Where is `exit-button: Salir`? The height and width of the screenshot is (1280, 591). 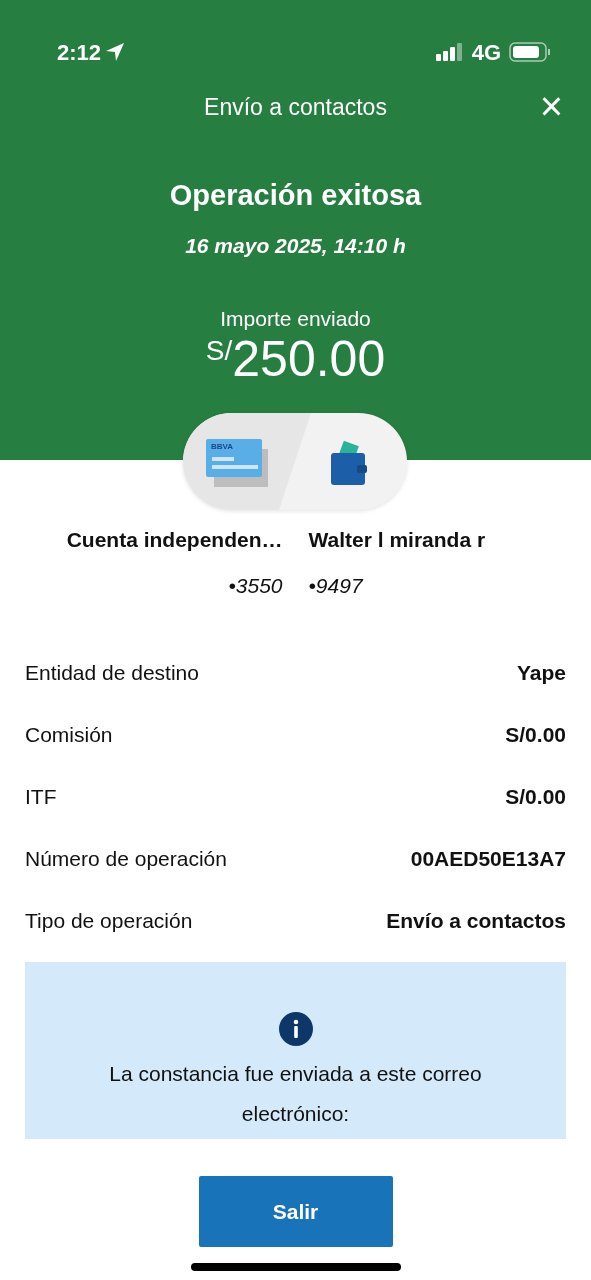
exit-button: Salir is located at coordinates (295, 1211).